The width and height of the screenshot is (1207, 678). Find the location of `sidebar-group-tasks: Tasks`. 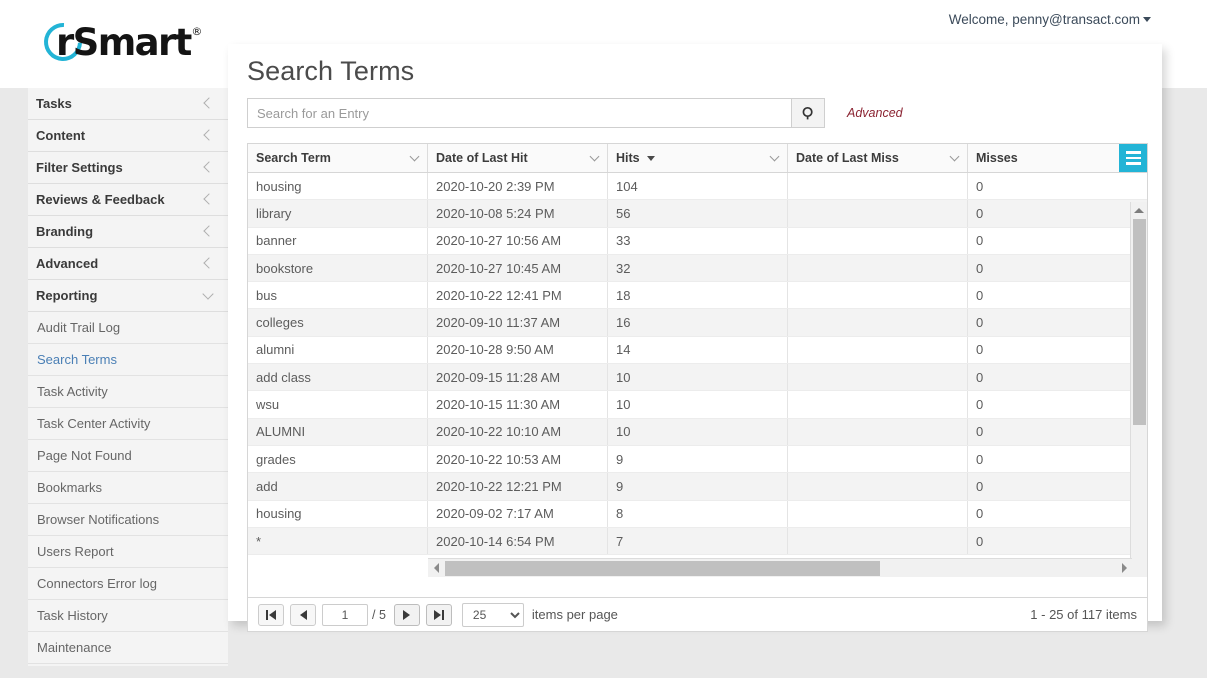

sidebar-group-tasks: Tasks is located at coordinates (128, 104).